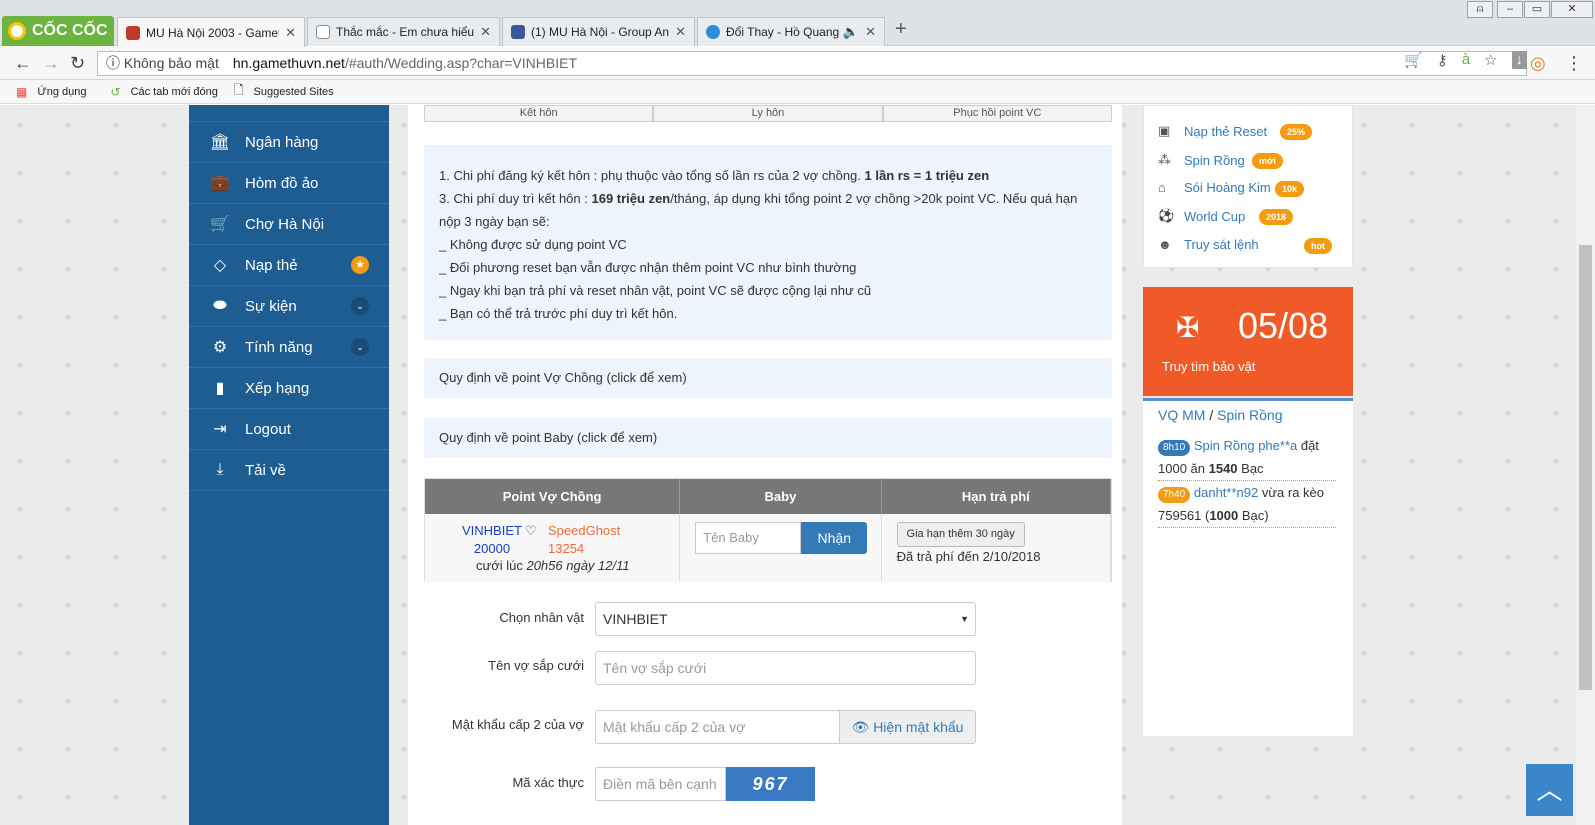  What do you see at coordinates (289, 306) in the screenshot?
I see `sidebar-item-su-kien: ⬬ Sự kiện ⌄` at bounding box center [289, 306].